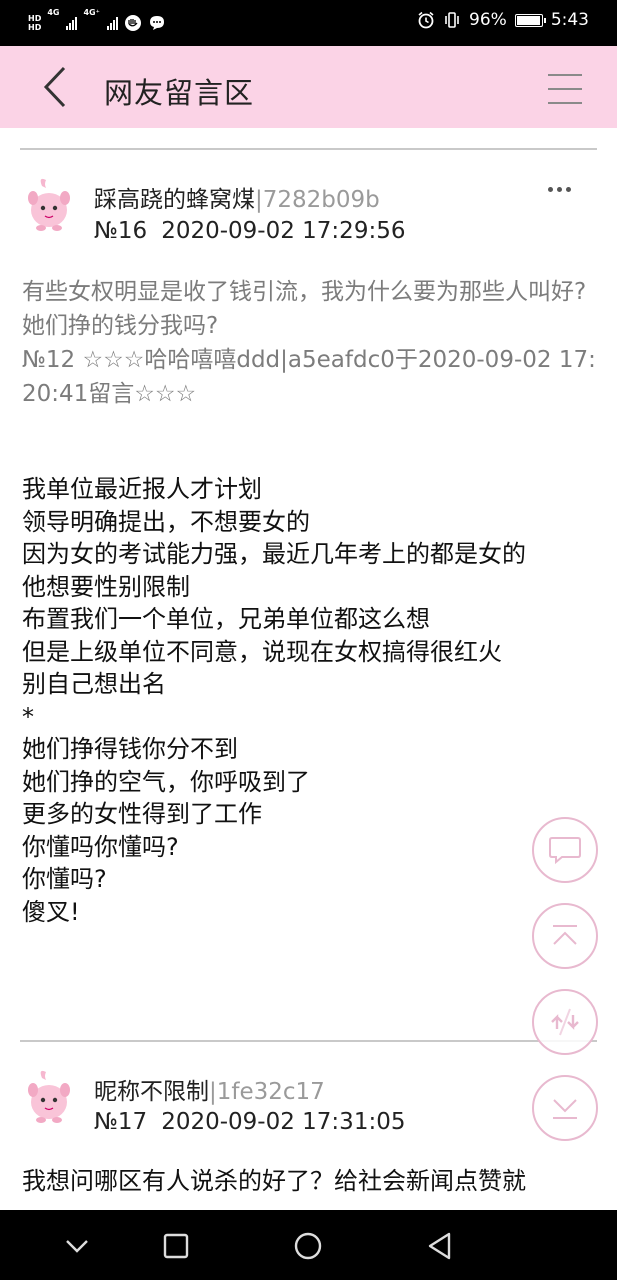 This screenshot has width=617, height=1280. What do you see at coordinates (51, 911) in the screenshot?
I see `body-line: 傻叉!` at bounding box center [51, 911].